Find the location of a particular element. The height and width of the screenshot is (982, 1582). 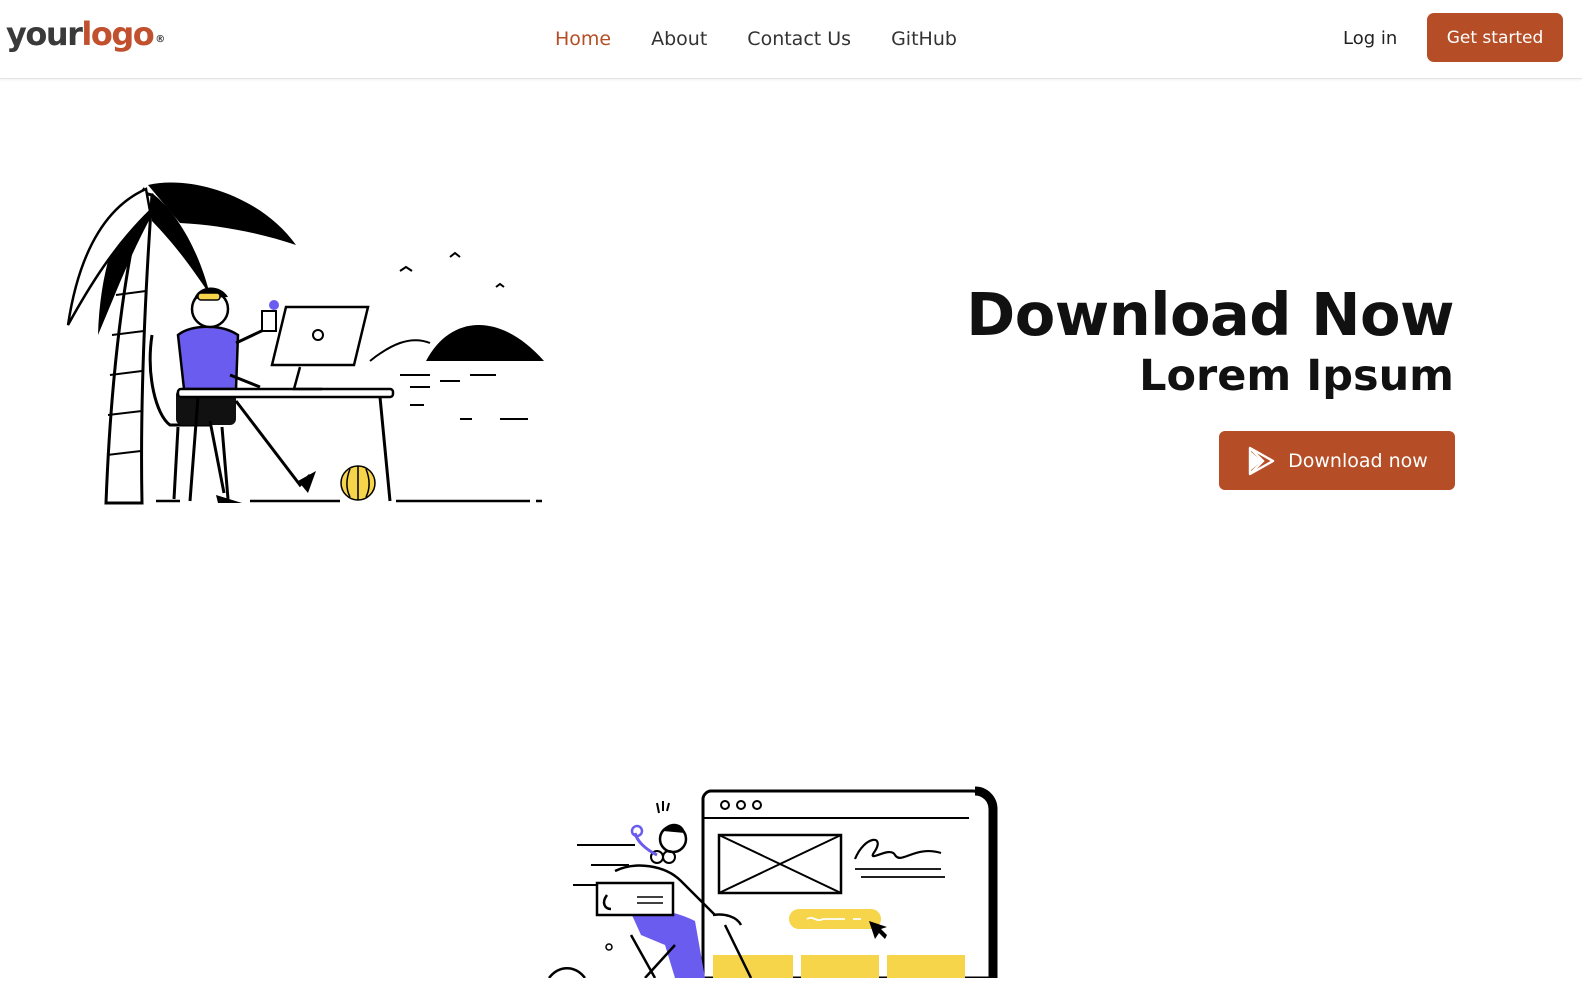

registered-mark: ® is located at coordinates (160, 39).